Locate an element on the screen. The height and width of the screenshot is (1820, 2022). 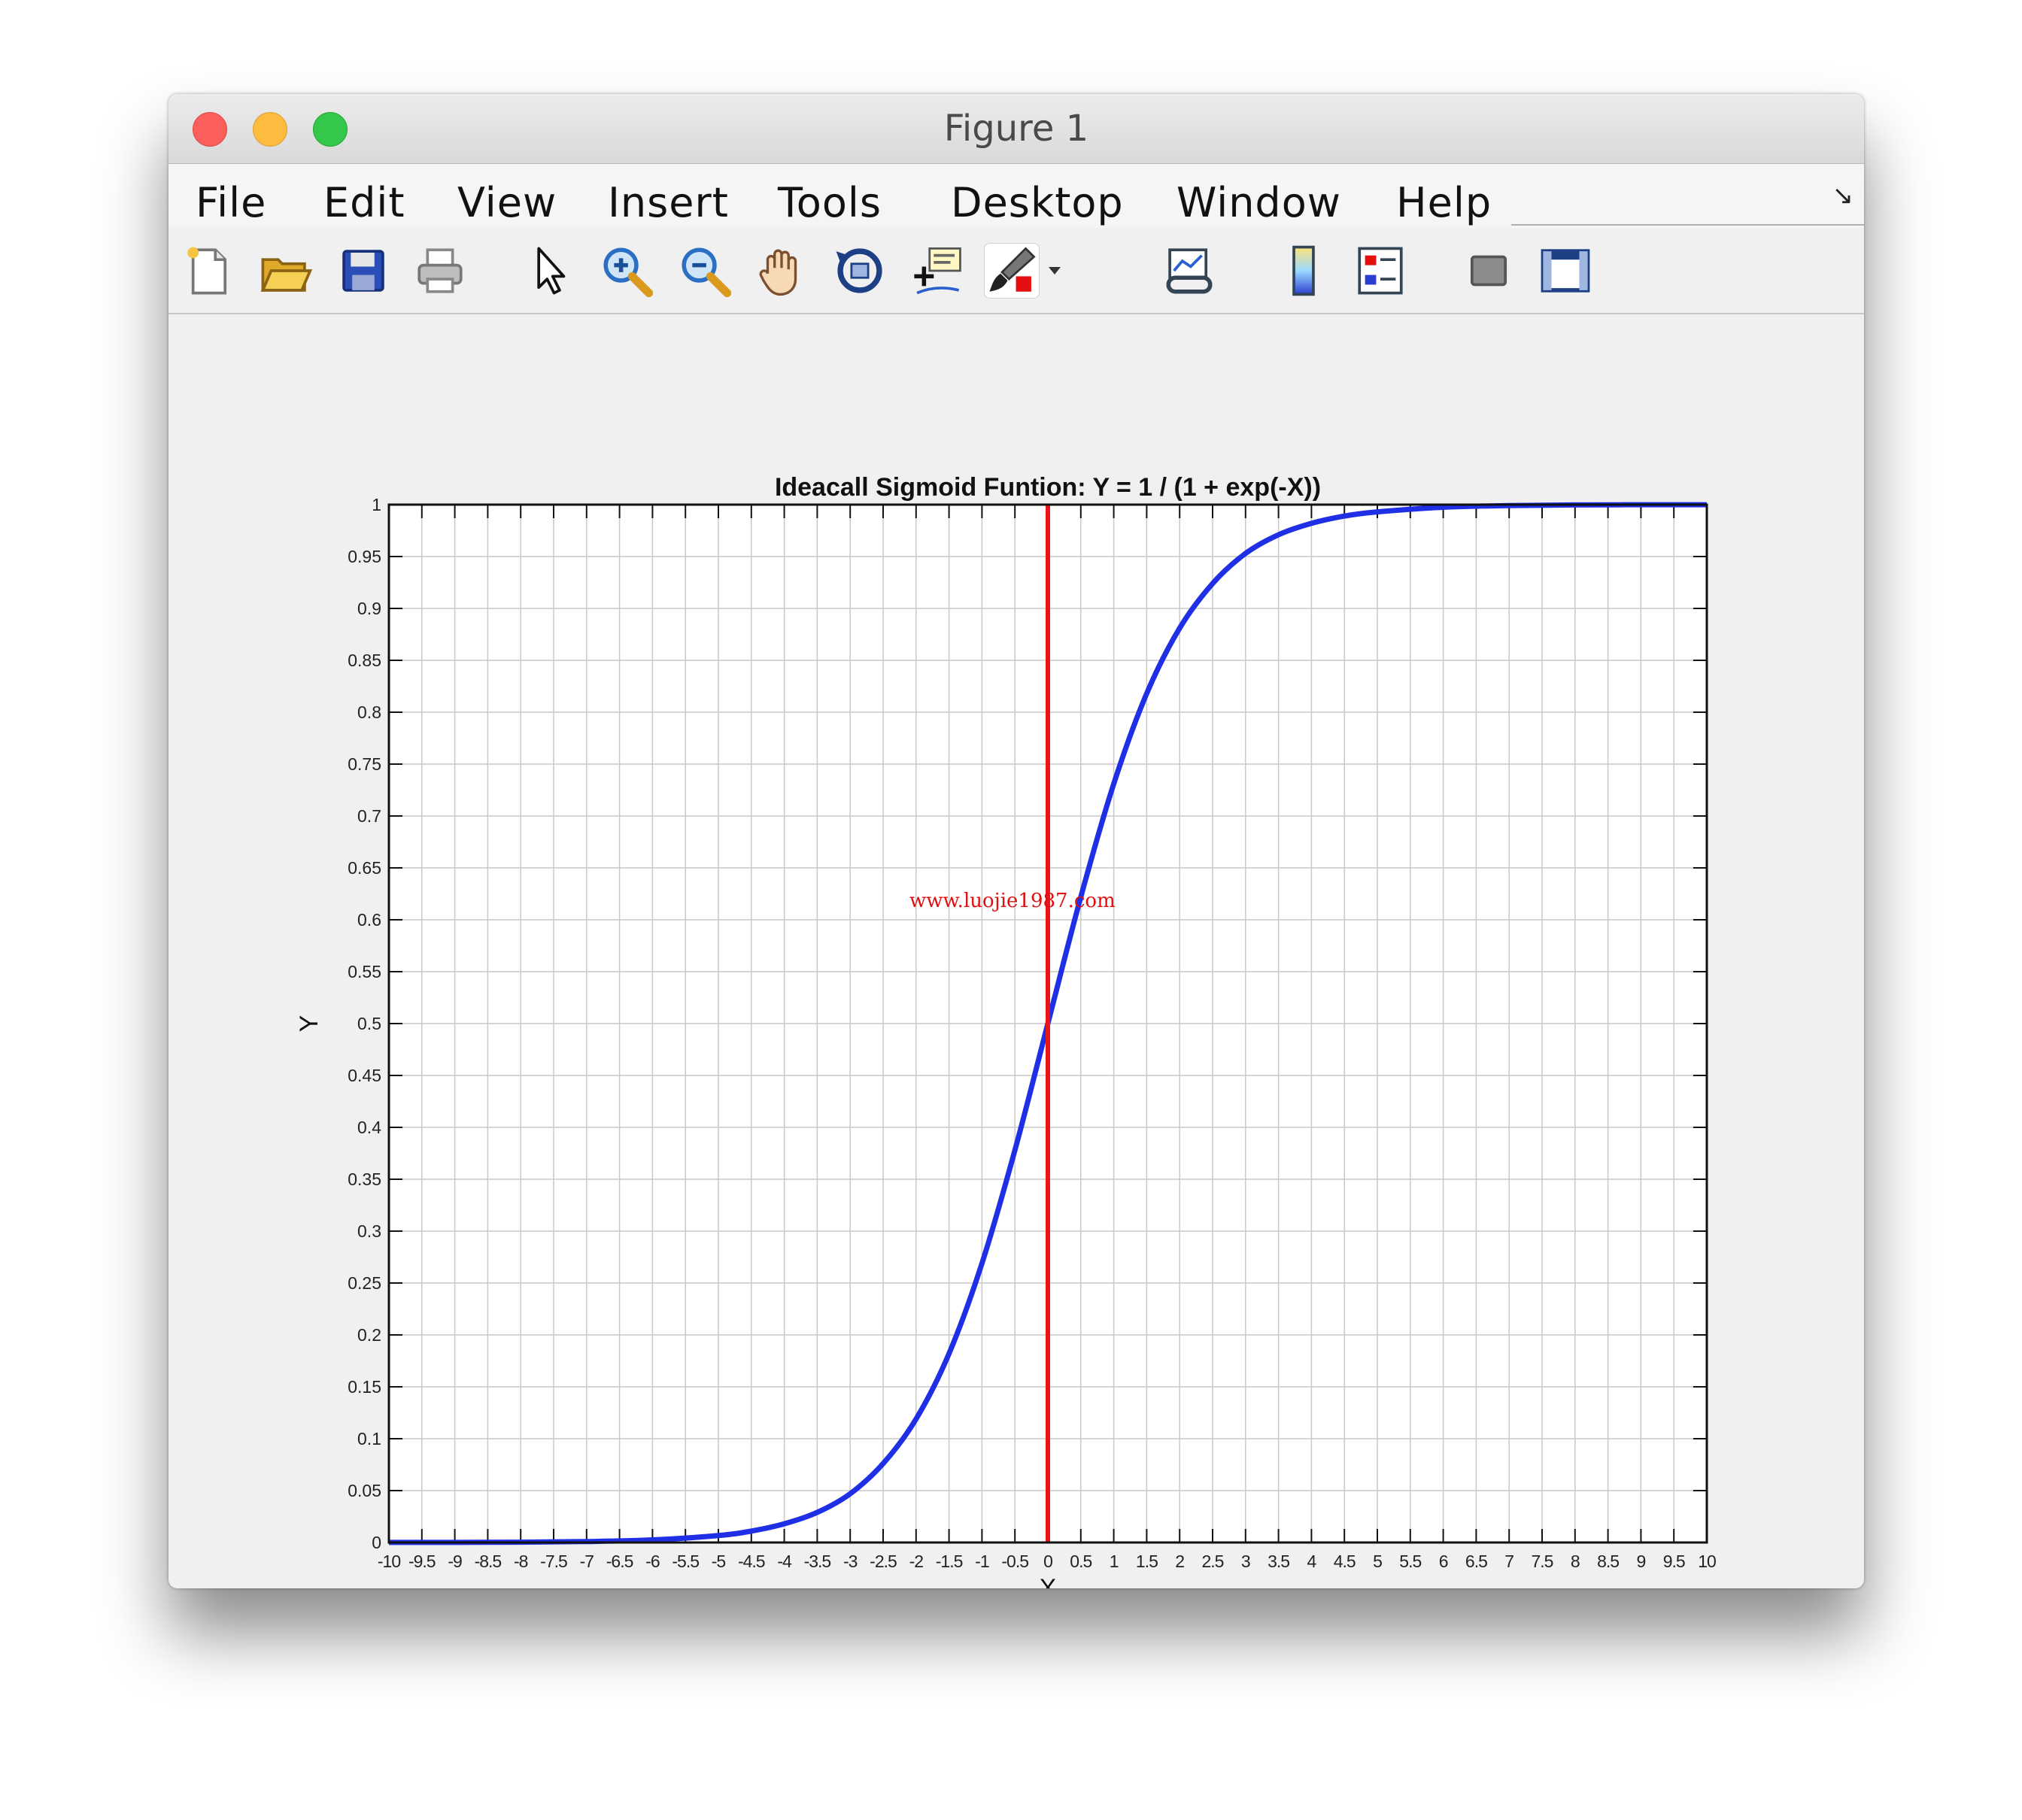
y-tick-label: 0.05 is located at coordinates (364, 1490).